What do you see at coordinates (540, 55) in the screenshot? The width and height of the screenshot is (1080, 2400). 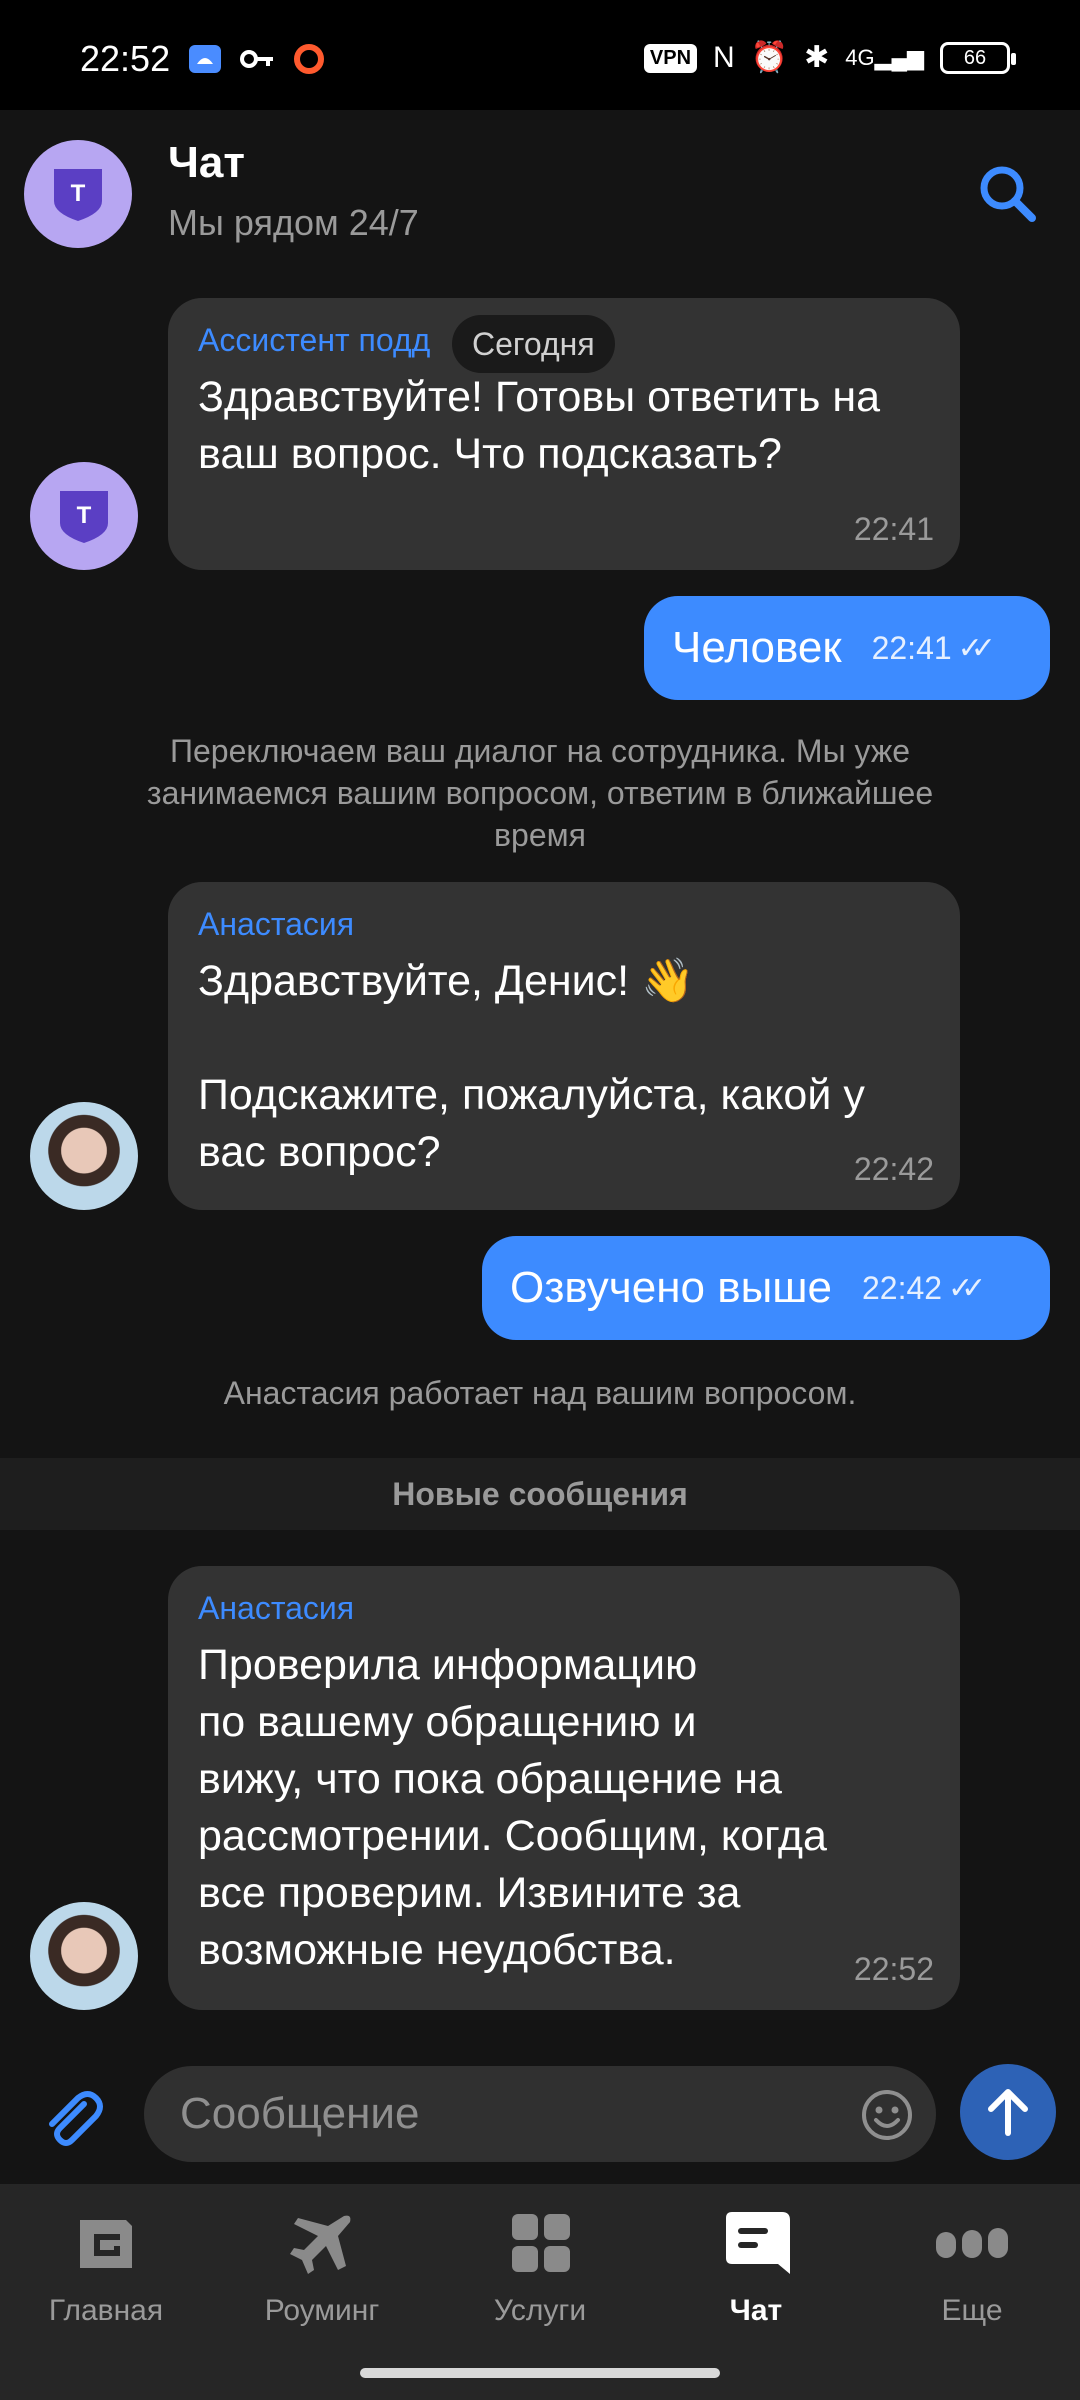 I see `status-bar: 22:52 VPN Ν ⏰ ✱ 4G▂▄▆ 66` at bounding box center [540, 55].